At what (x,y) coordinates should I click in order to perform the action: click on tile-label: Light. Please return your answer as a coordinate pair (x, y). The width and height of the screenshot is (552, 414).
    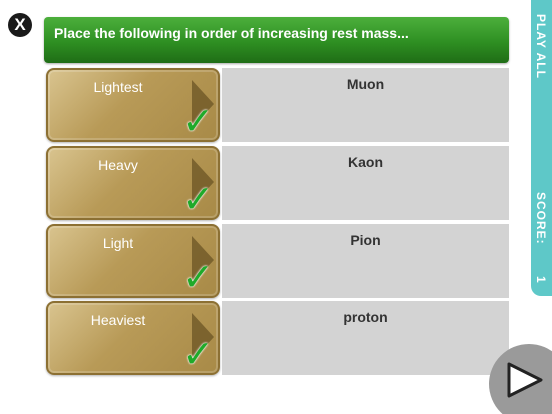
    Looking at the image, I should click on (118, 243).